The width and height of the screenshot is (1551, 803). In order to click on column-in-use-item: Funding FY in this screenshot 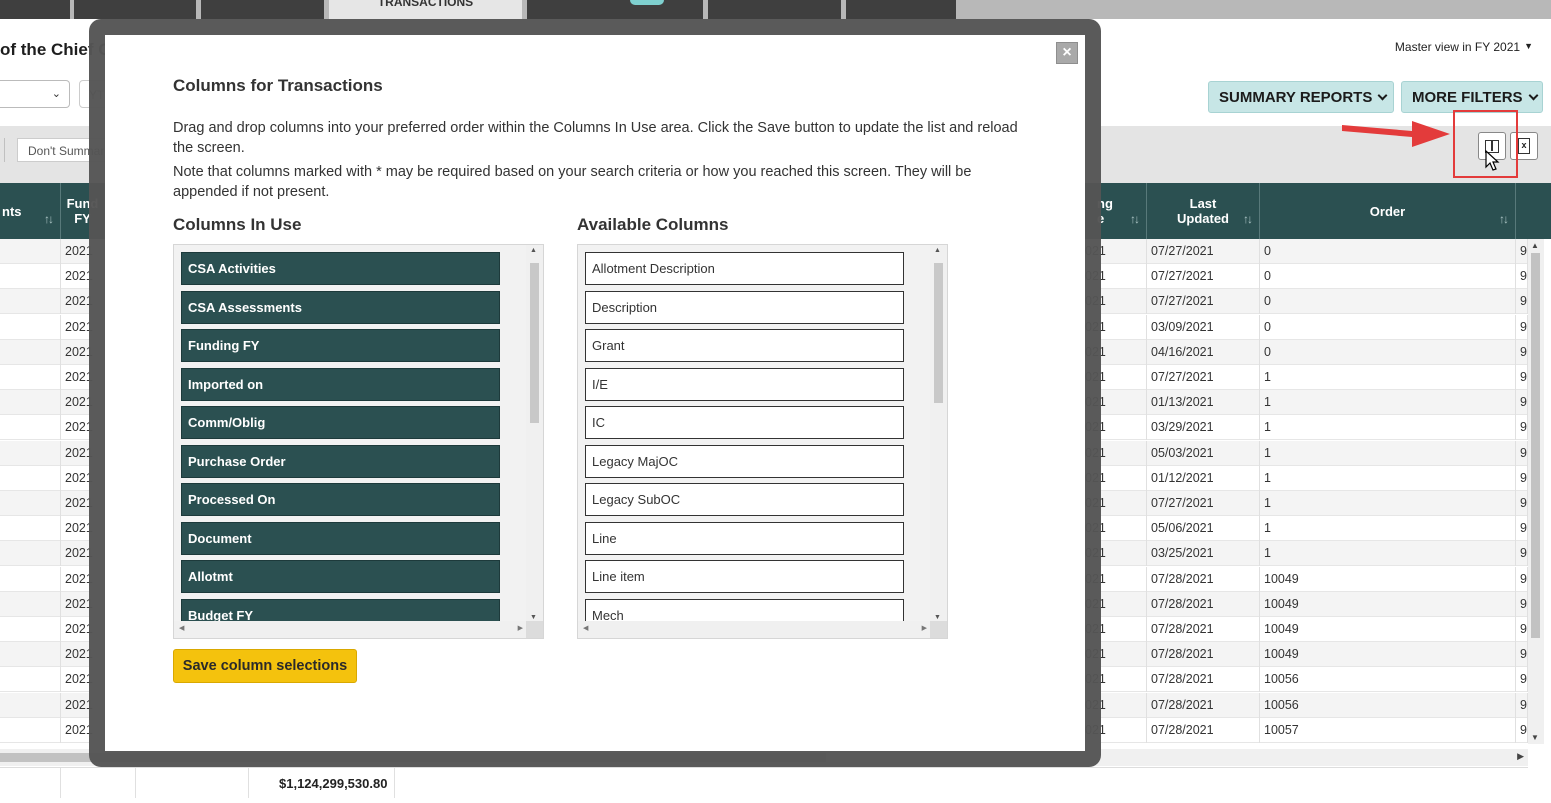, I will do `click(340, 345)`.